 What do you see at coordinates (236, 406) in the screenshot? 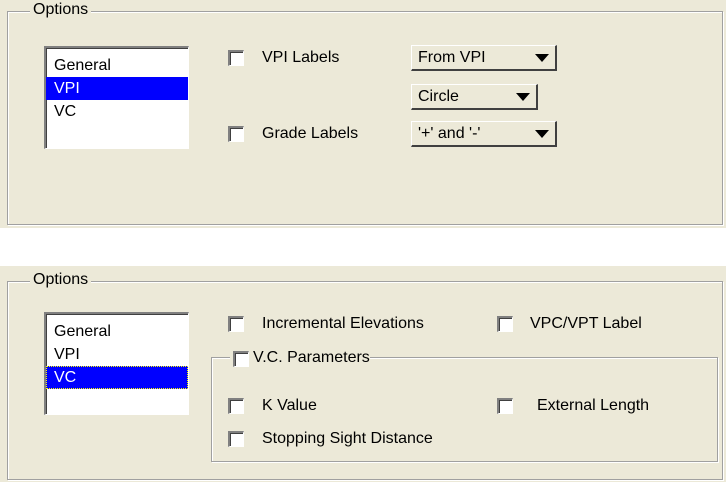
I see `k-value-checkbox` at bounding box center [236, 406].